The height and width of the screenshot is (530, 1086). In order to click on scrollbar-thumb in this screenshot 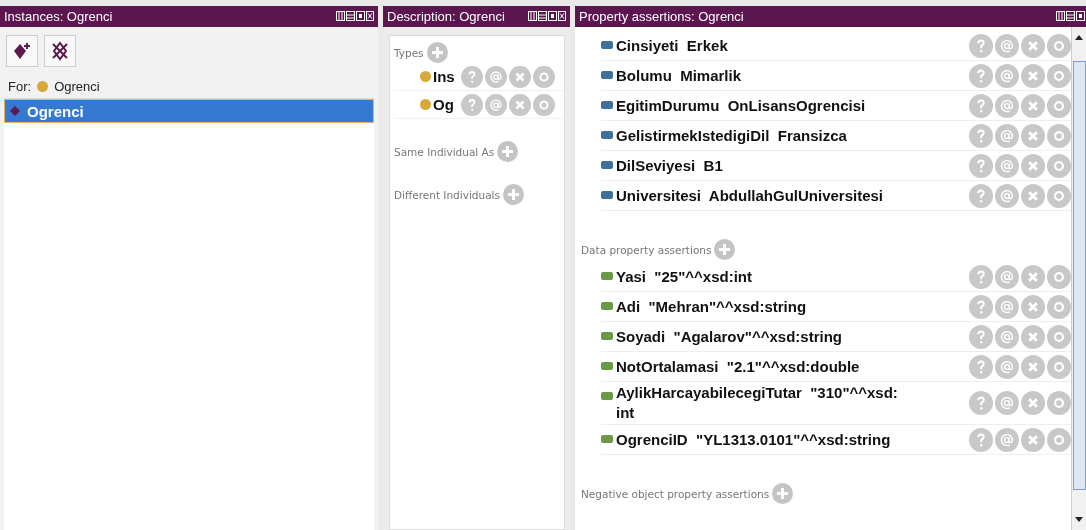, I will do `click(1079, 275)`.